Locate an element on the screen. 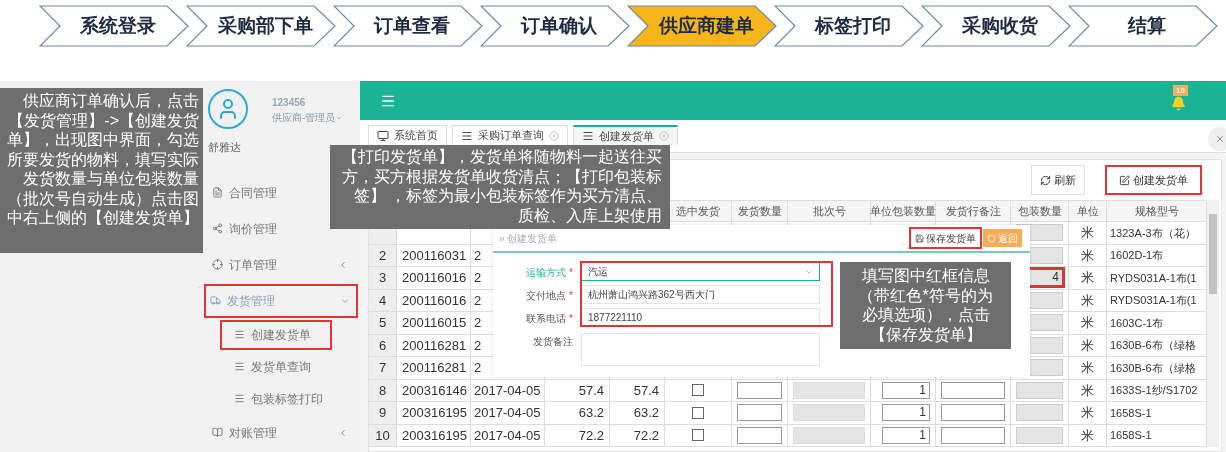 The width and height of the screenshot is (1226, 452). crosshair-icon is located at coordinates (217, 264).